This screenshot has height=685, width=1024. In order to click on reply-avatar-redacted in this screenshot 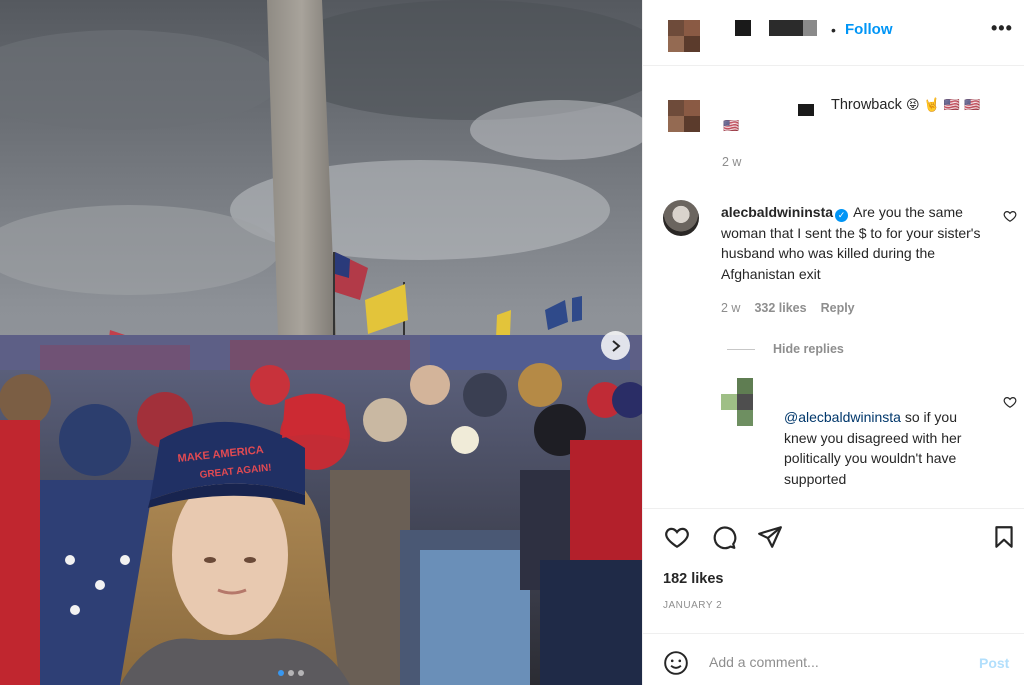, I will do `click(737, 404)`.